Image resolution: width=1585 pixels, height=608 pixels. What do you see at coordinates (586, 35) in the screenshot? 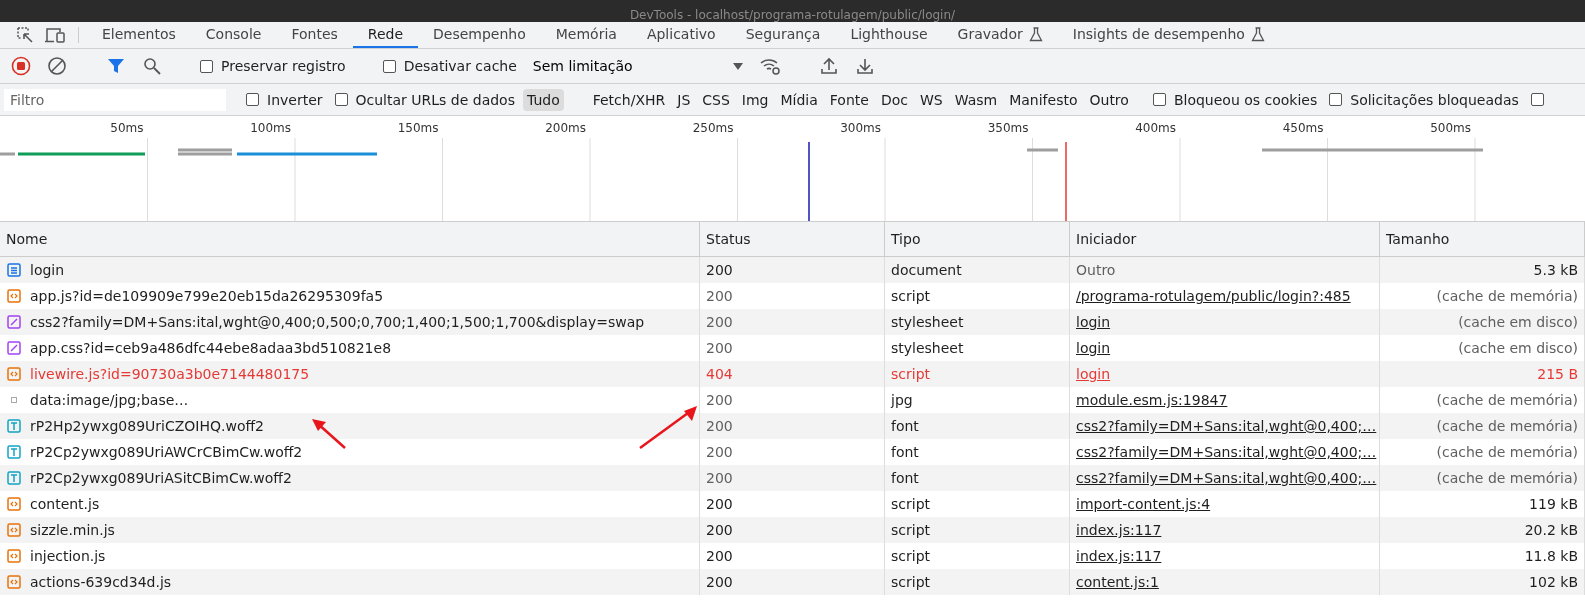
I see `panel-tab: Memória` at bounding box center [586, 35].